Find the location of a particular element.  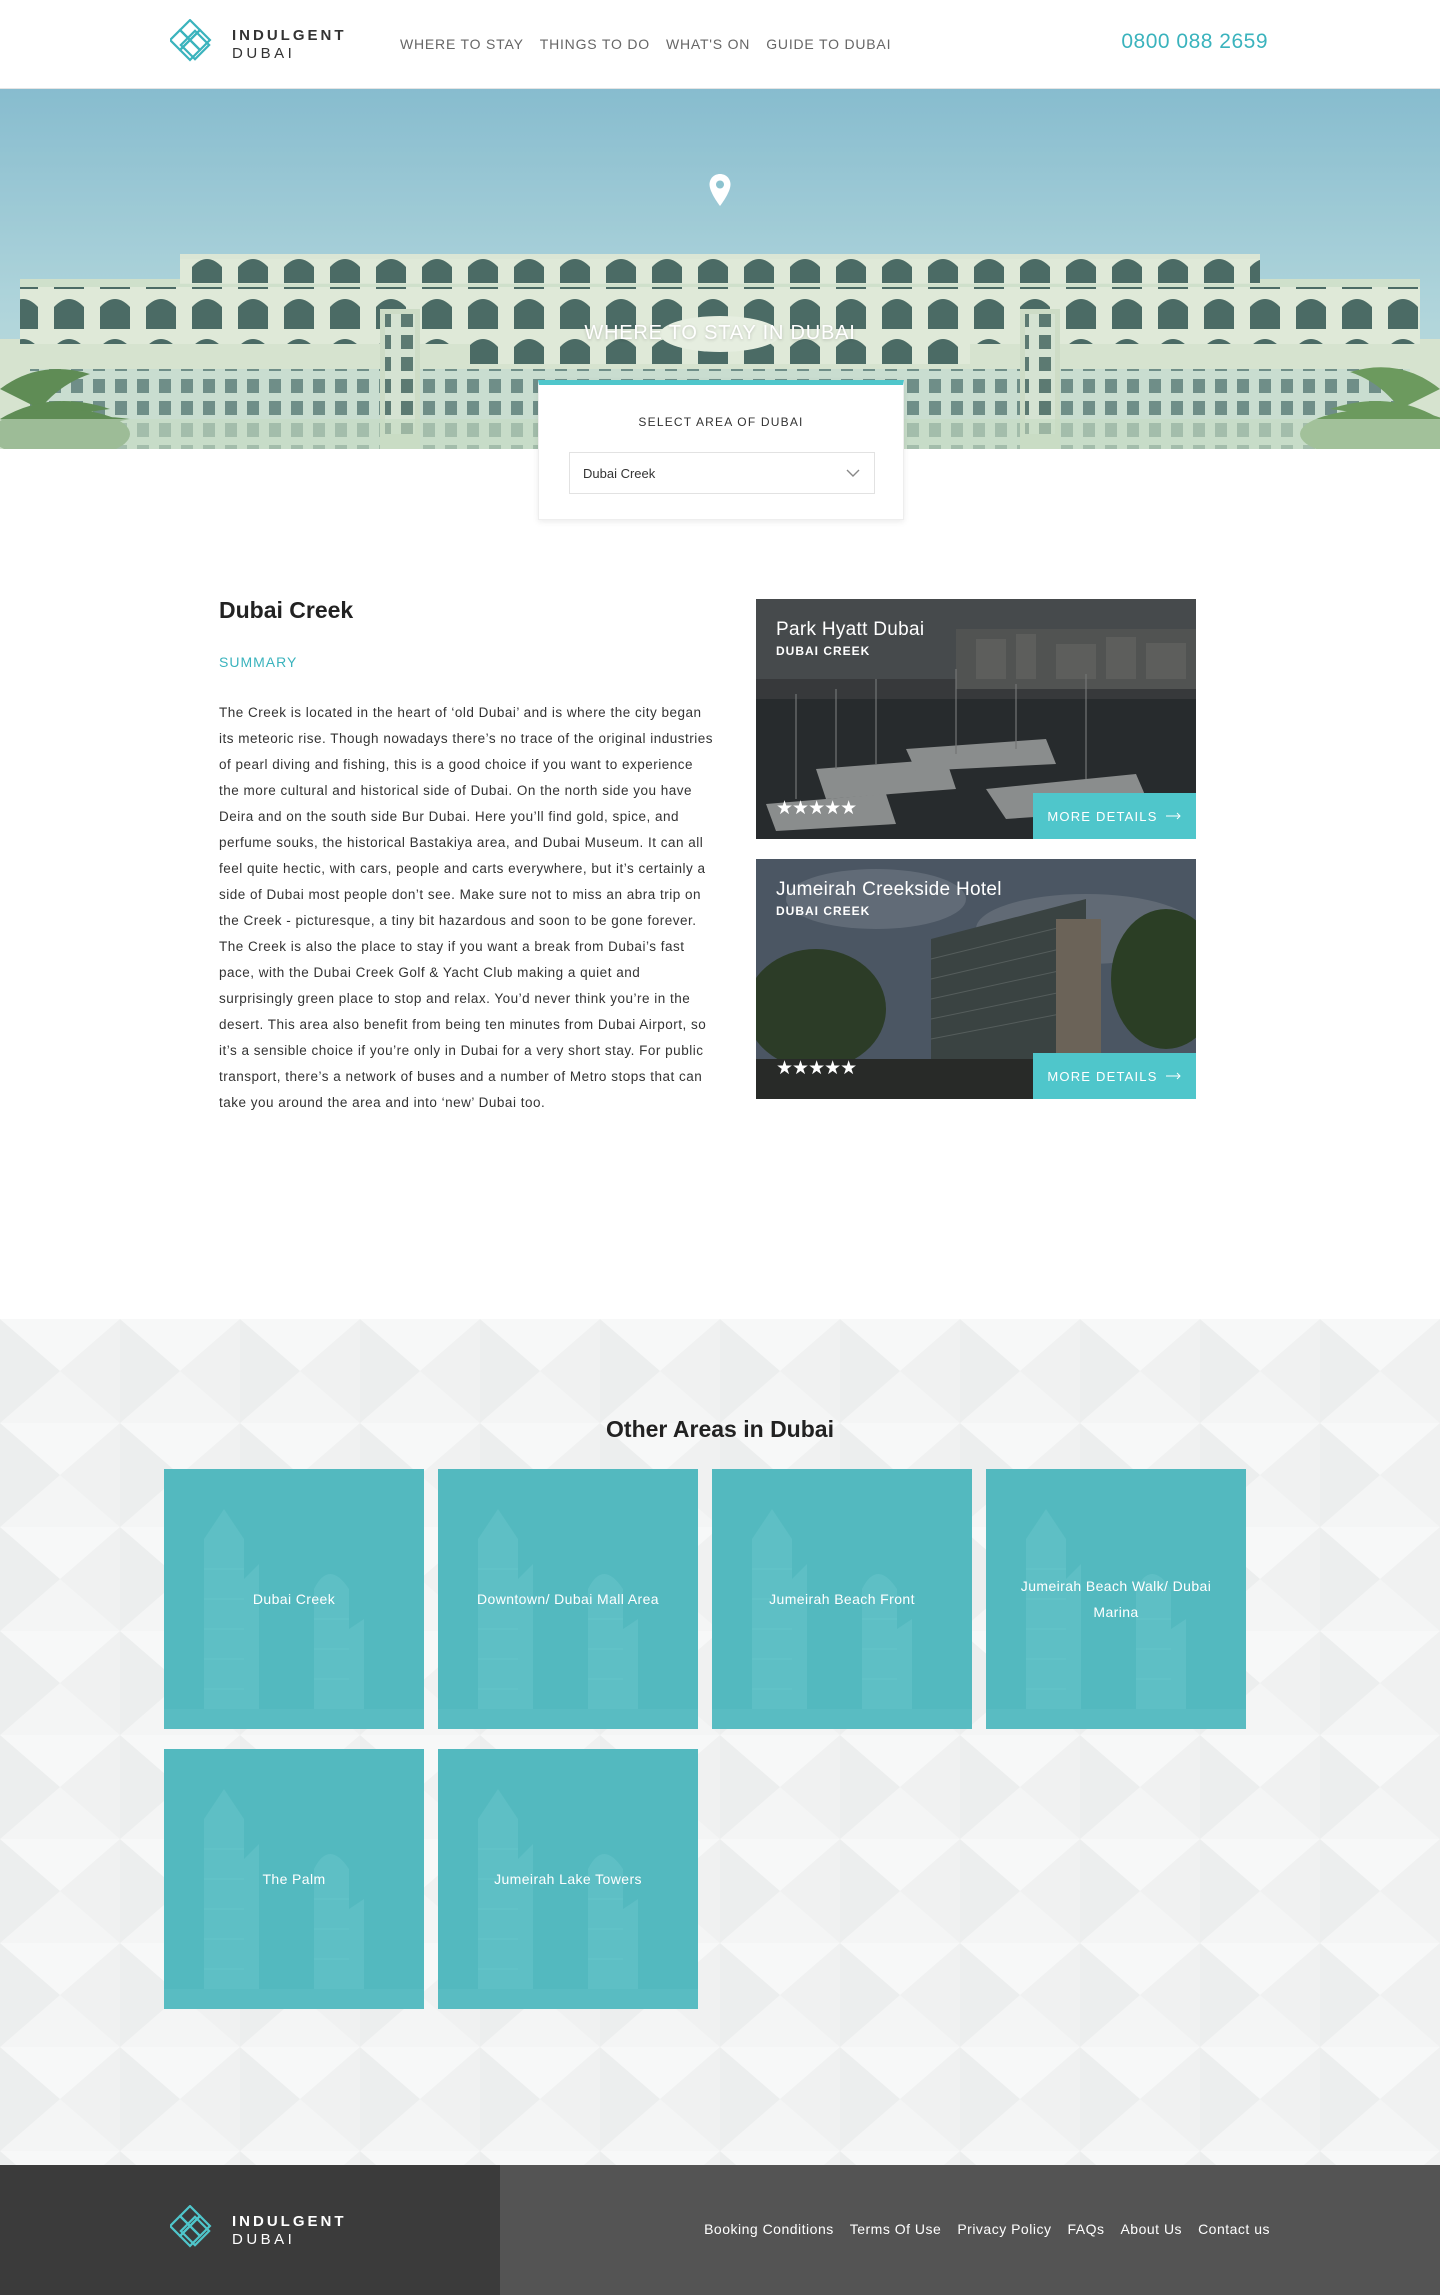

area-tile-label: Jumeirah Lake Towers is located at coordinates (568, 1879).